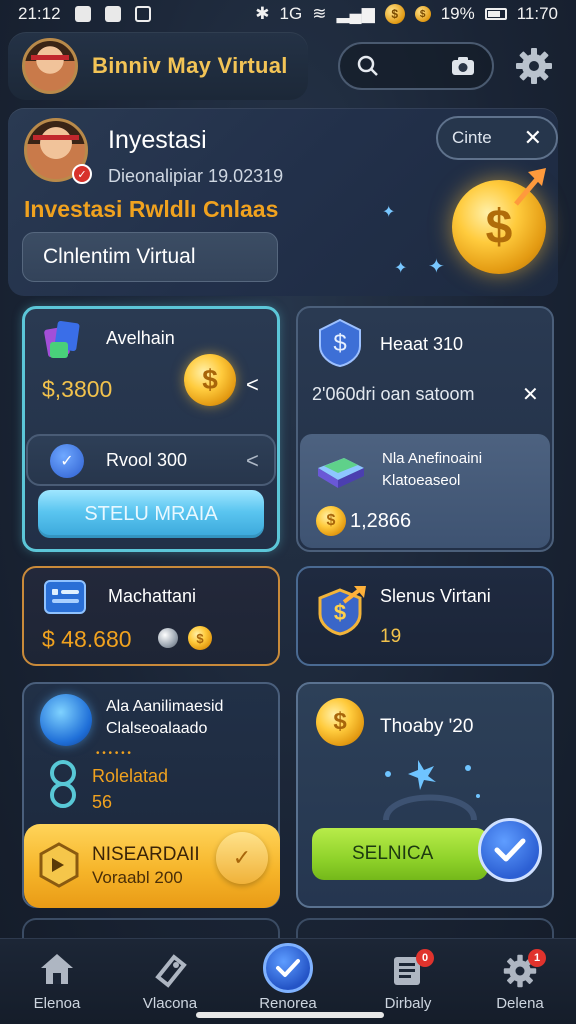 The image size is (576, 1024). Describe the element at coordinates (152, 596) in the screenshot. I see `card-c-title: Machattani` at that location.